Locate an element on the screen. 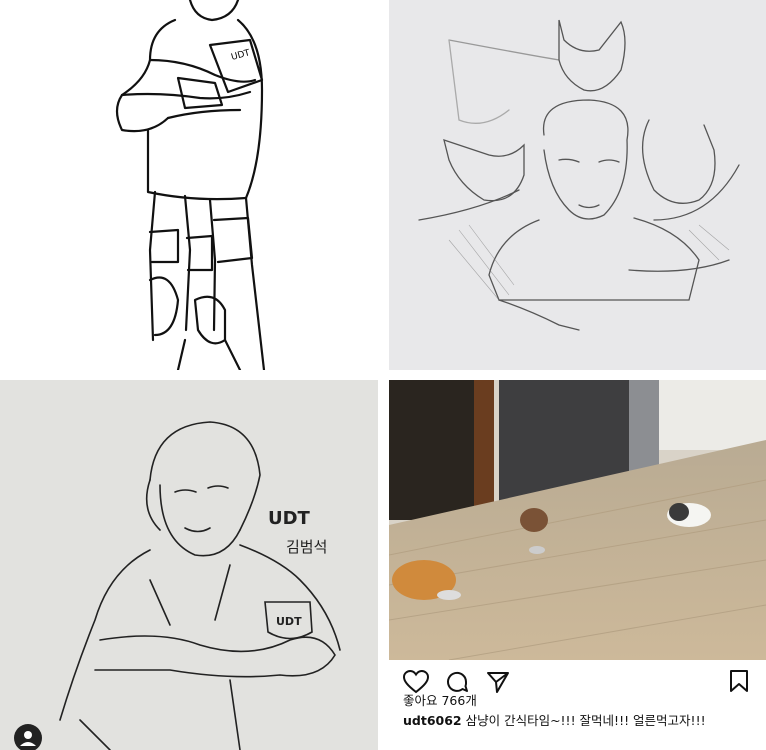 The width and height of the screenshot is (766, 750). post-caption: udt6062 삼냥이 간식타임~!!! 잘먹네!!! 얼른먹고자!!! is located at coordinates (554, 719).